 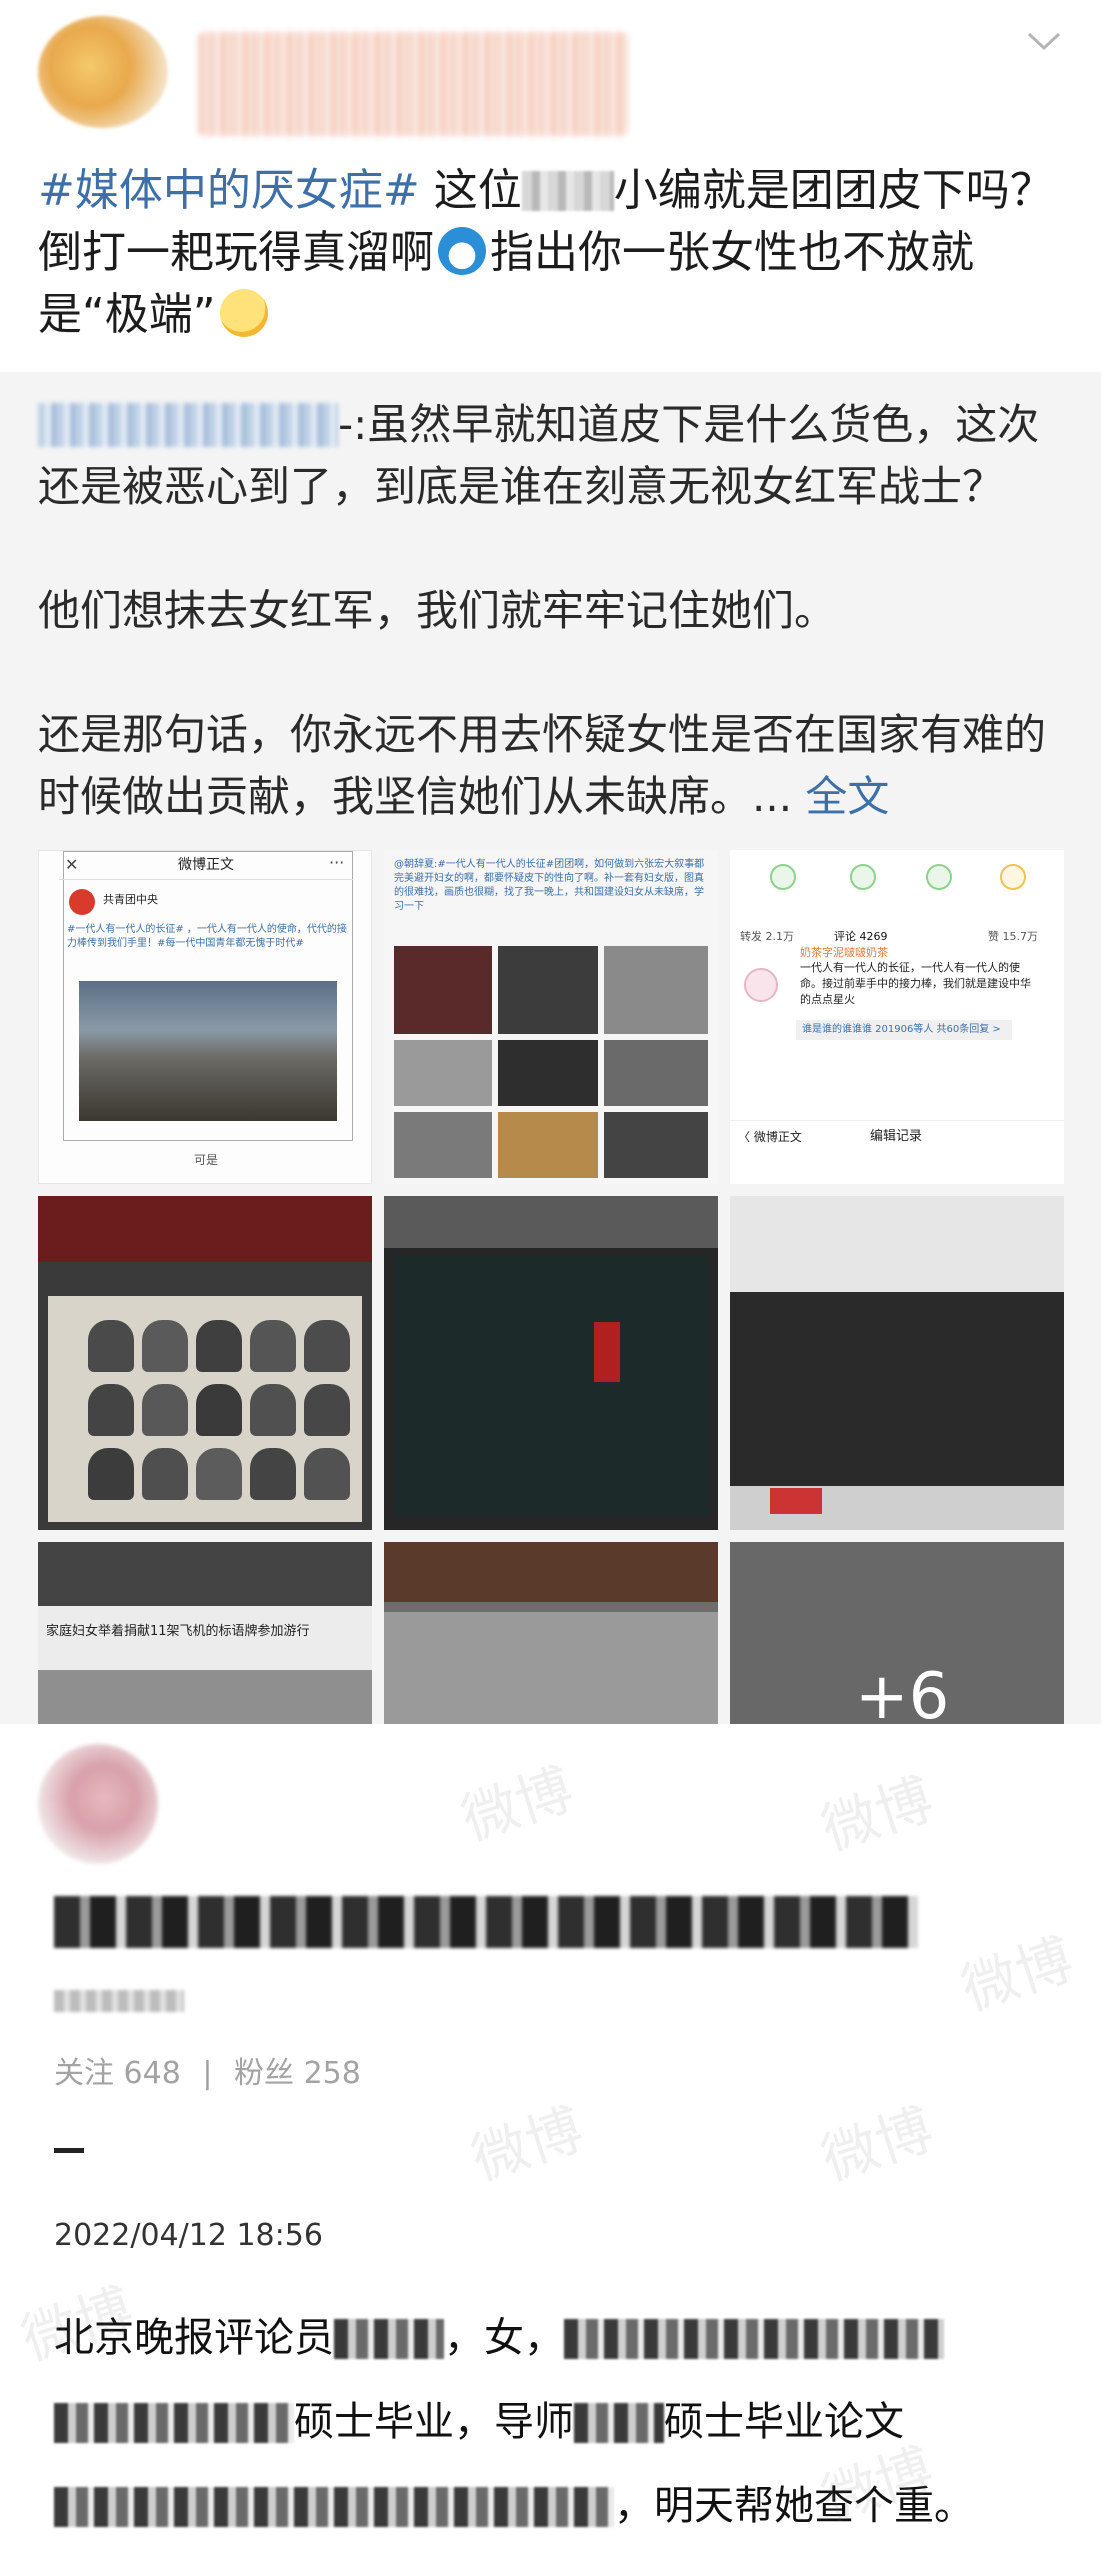 What do you see at coordinates (434, 2422) in the screenshot?
I see `profile-text-c: 硕士毕业，导师` at bounding box center [434, 2422].